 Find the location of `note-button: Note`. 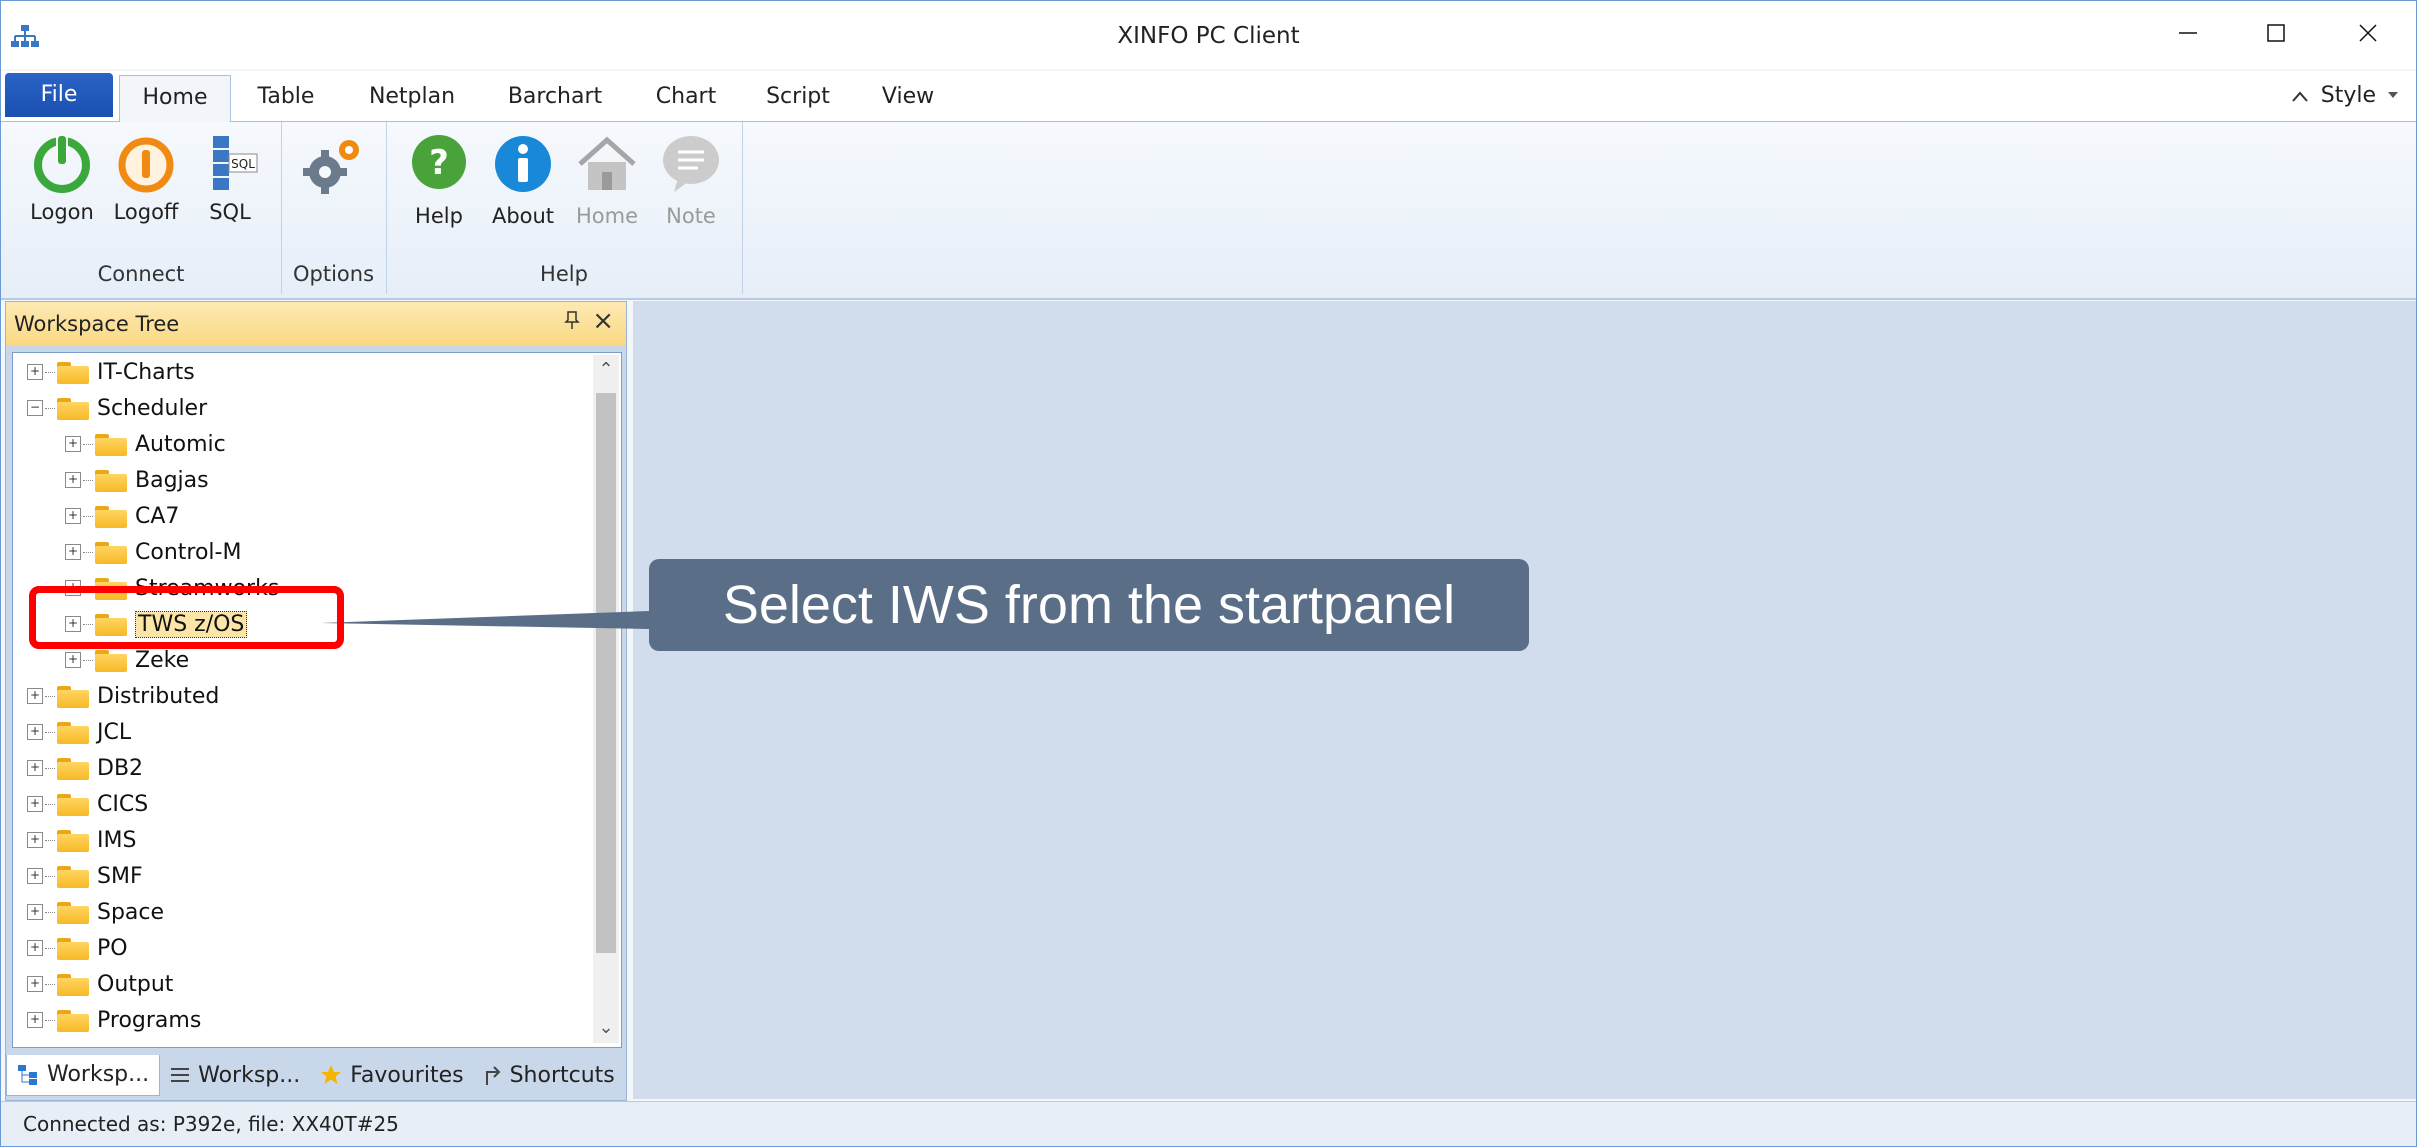

note-button: Note is located at coordinates (691, 180).